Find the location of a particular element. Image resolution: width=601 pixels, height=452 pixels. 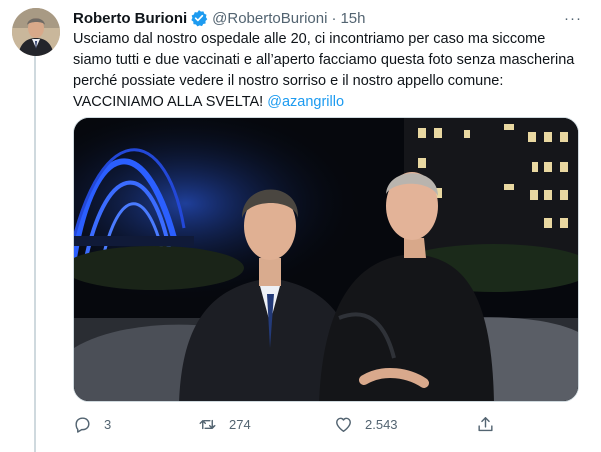

tweet-actions: 3 274 2.543 is located at coordinates (326, 424).